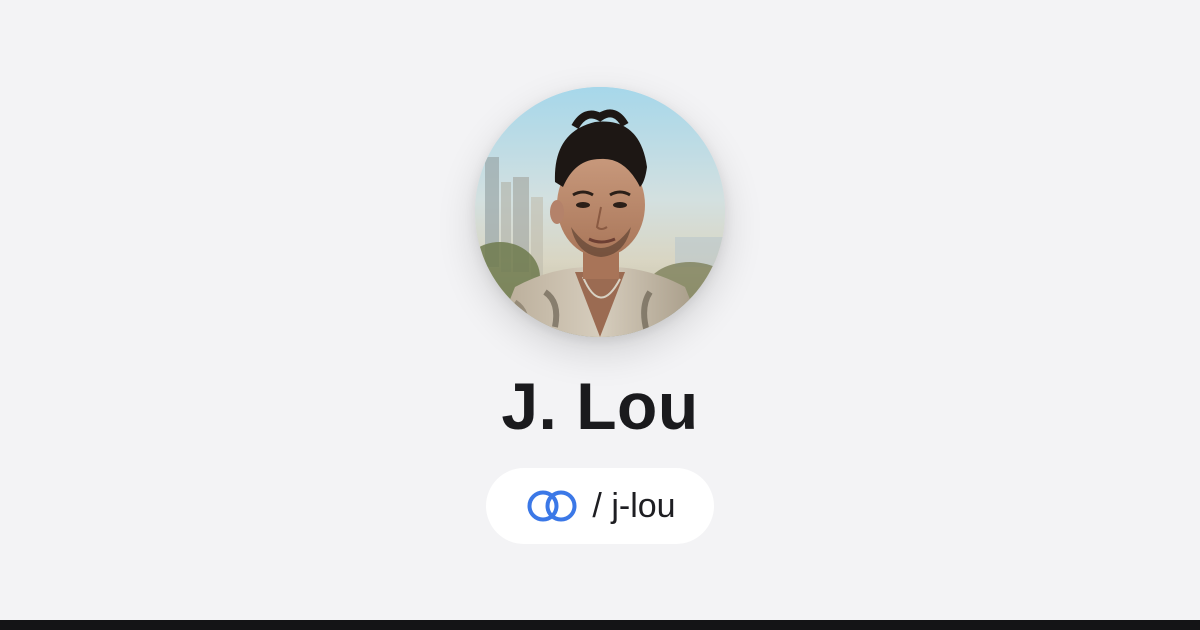 Image resolution: width=1200 pixels, height=630 pixels. Describe the element at coordinates (634, 506) in the screenshot. I see `profile-handle: / j-lou` at that location.